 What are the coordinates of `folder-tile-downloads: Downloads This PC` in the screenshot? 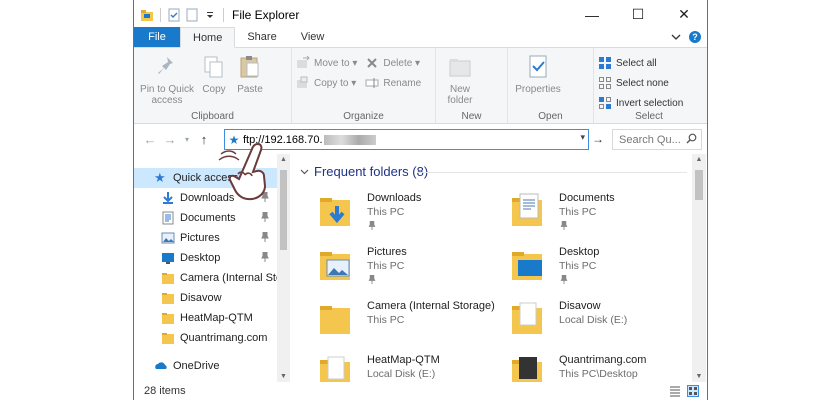 It's located at (387, 215).